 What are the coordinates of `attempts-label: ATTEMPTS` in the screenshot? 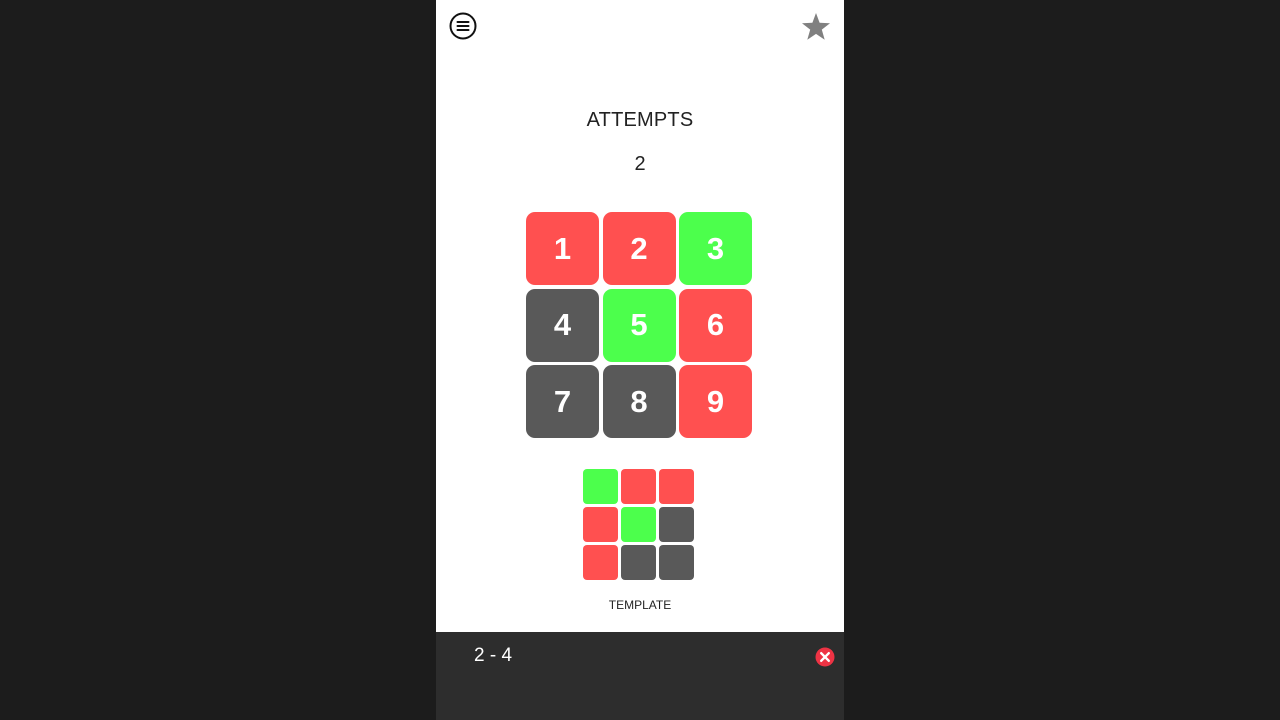 It's located at (640, 120).